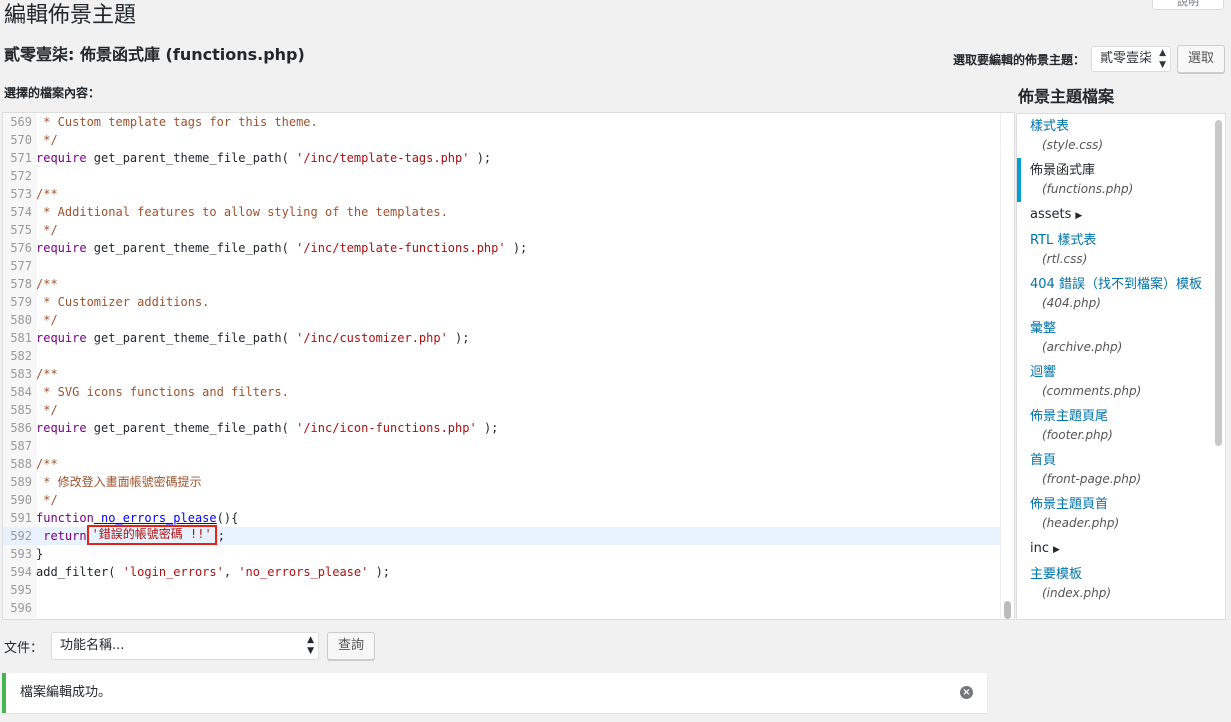 This screenshot has height=722, width=1231. What do you see at coordinates (1007, 610) in the screenshot?
I see `editor-scroll-thumb` at bounding box center [1007, 610].